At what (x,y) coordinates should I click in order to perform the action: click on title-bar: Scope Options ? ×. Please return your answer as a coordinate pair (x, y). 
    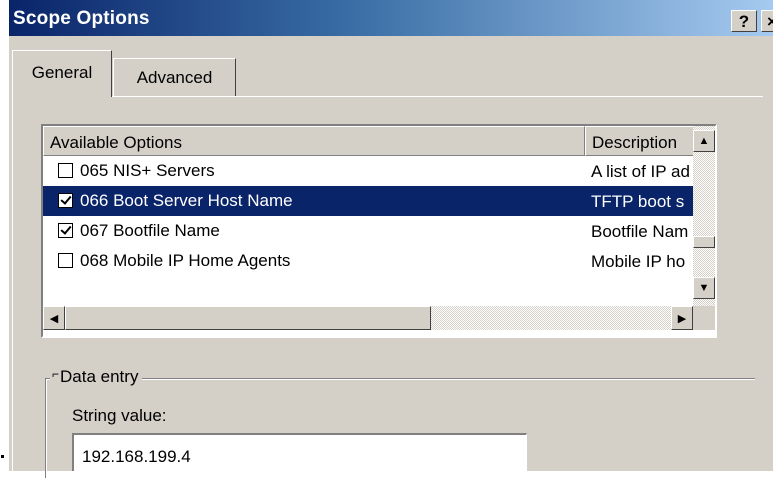
    Looking at the image, I should click on (391, 18).